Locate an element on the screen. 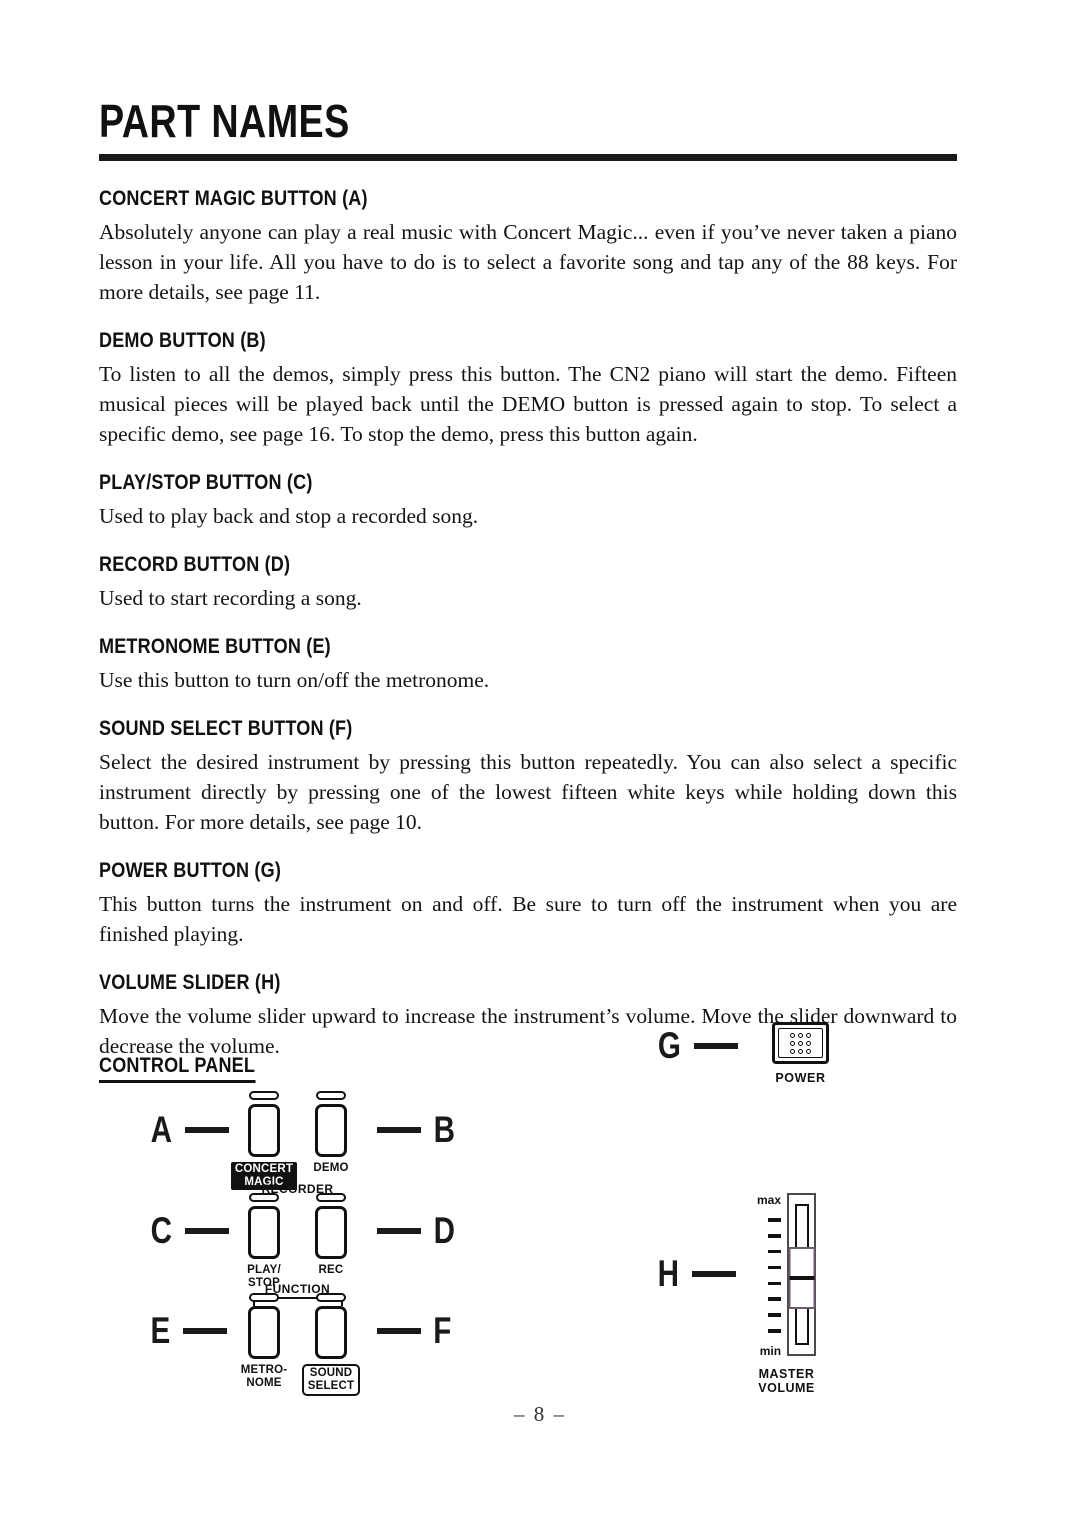  callout-c: C is located at coordinates (188, 1230).